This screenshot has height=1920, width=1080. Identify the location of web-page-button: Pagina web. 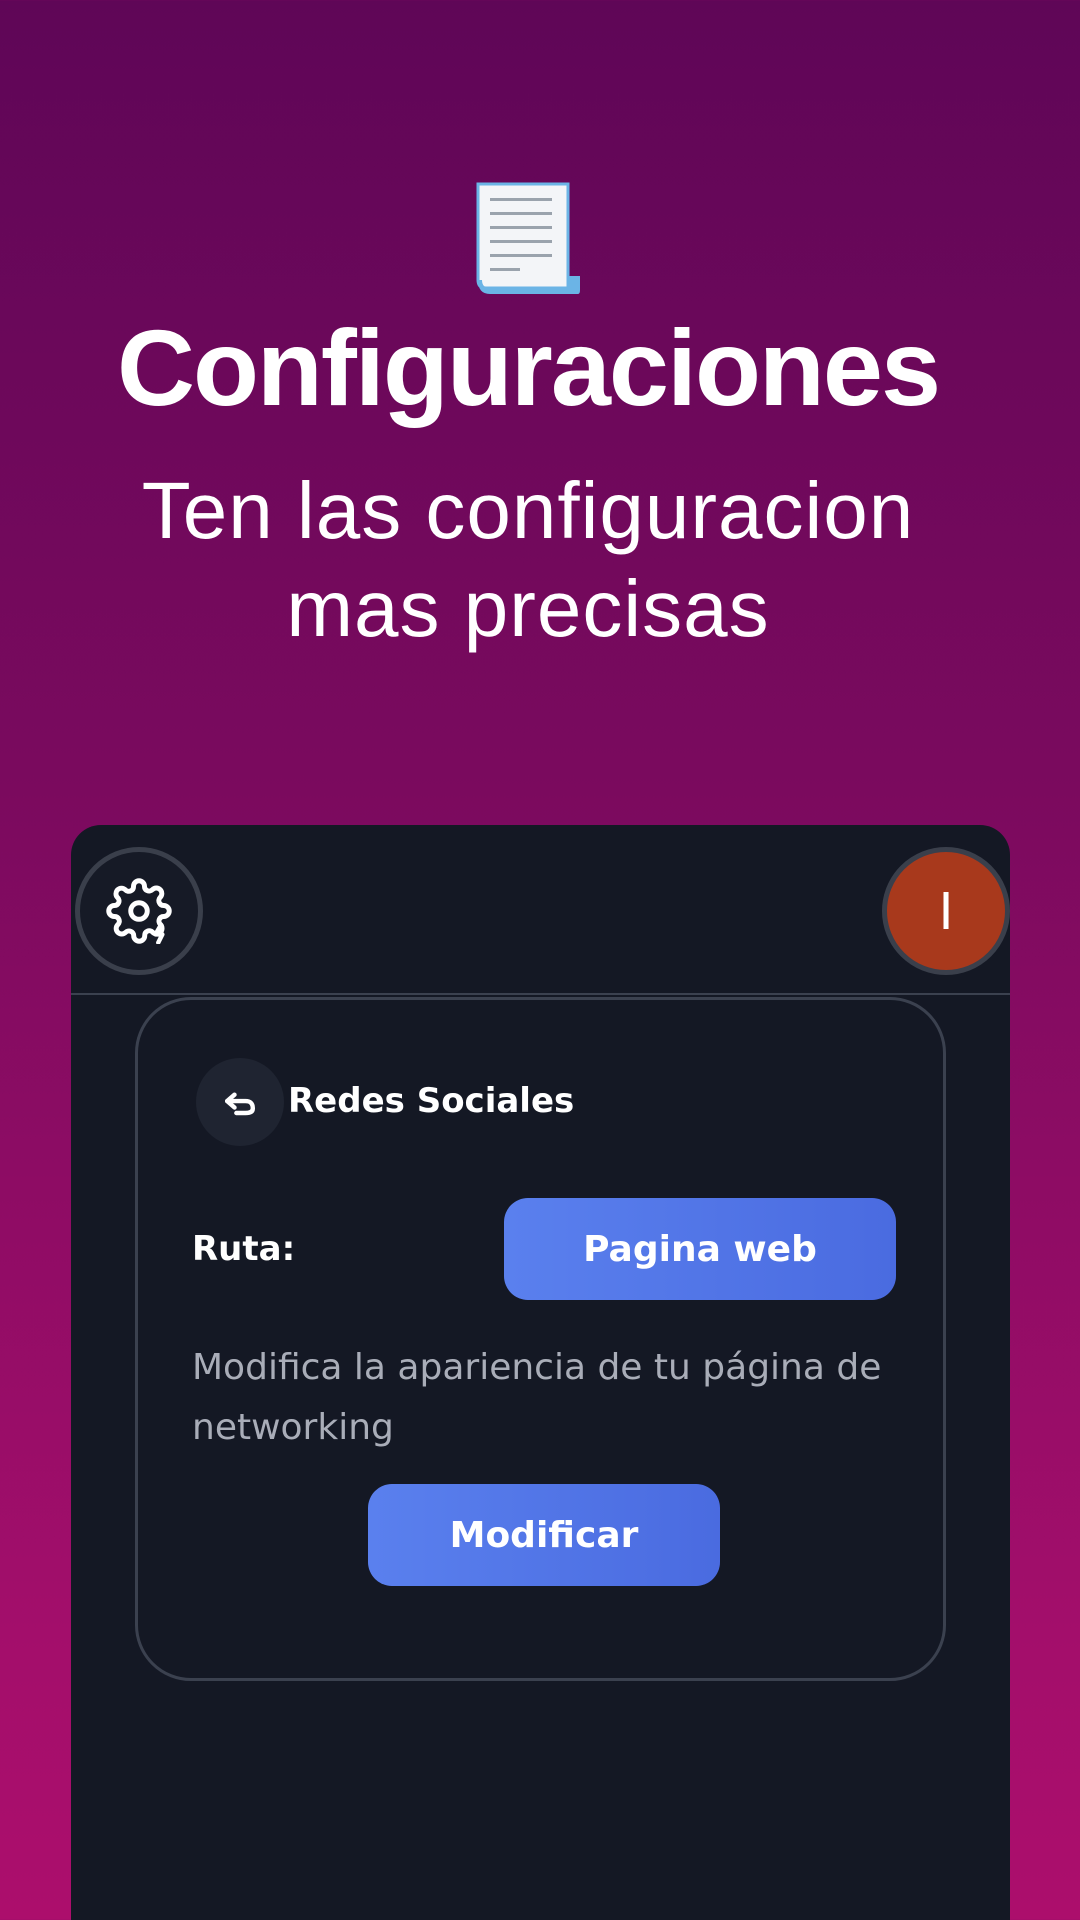
(700, 1249).